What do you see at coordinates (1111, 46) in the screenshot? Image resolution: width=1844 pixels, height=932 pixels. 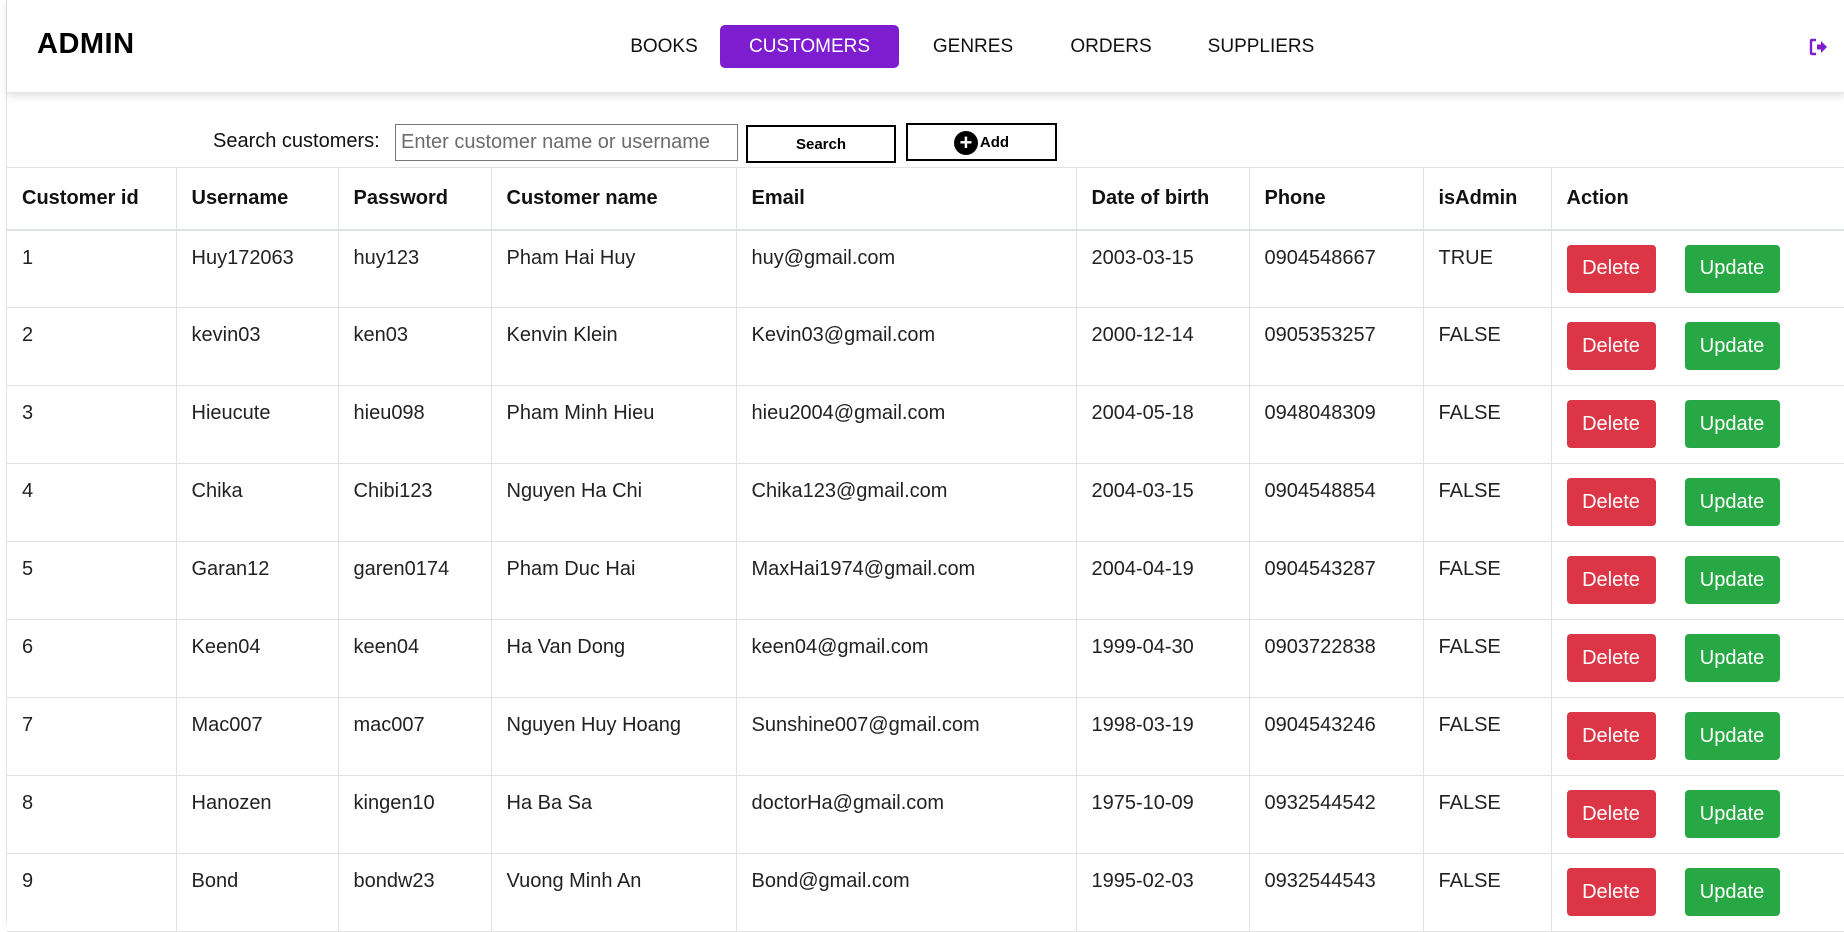 I see `nav-item-orders: ORDERS` at bounding box center [1111, 46].